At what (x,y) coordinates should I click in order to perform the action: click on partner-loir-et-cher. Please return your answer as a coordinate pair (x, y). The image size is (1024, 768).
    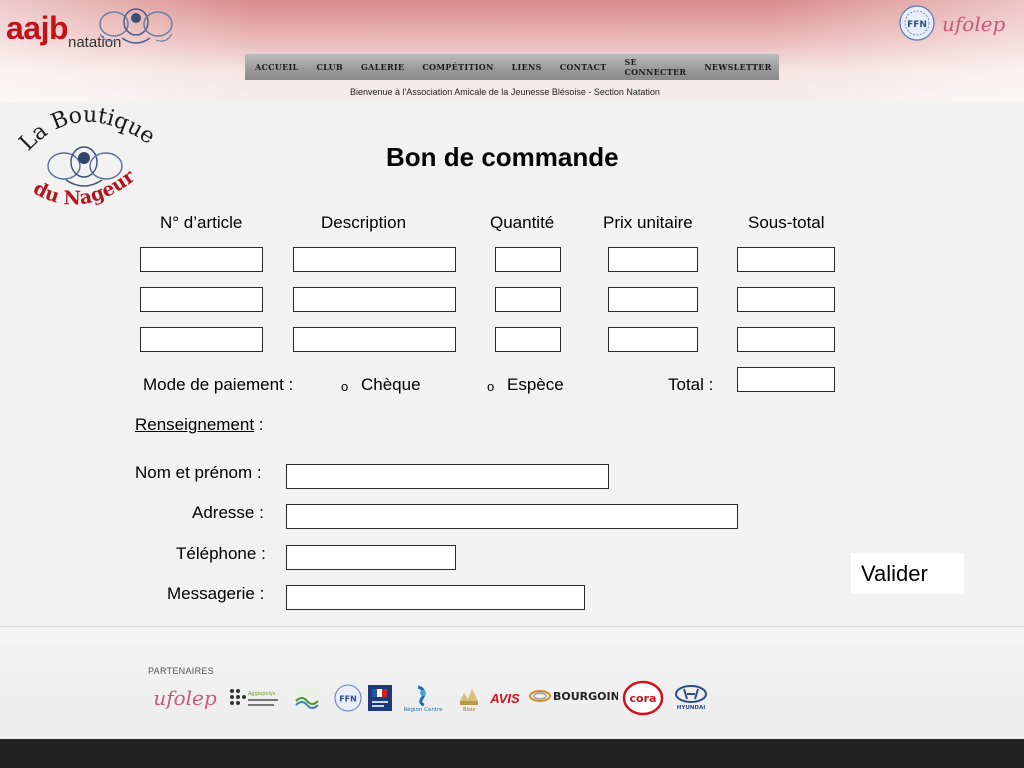
    Looking at the image, I should click on (307, 698).